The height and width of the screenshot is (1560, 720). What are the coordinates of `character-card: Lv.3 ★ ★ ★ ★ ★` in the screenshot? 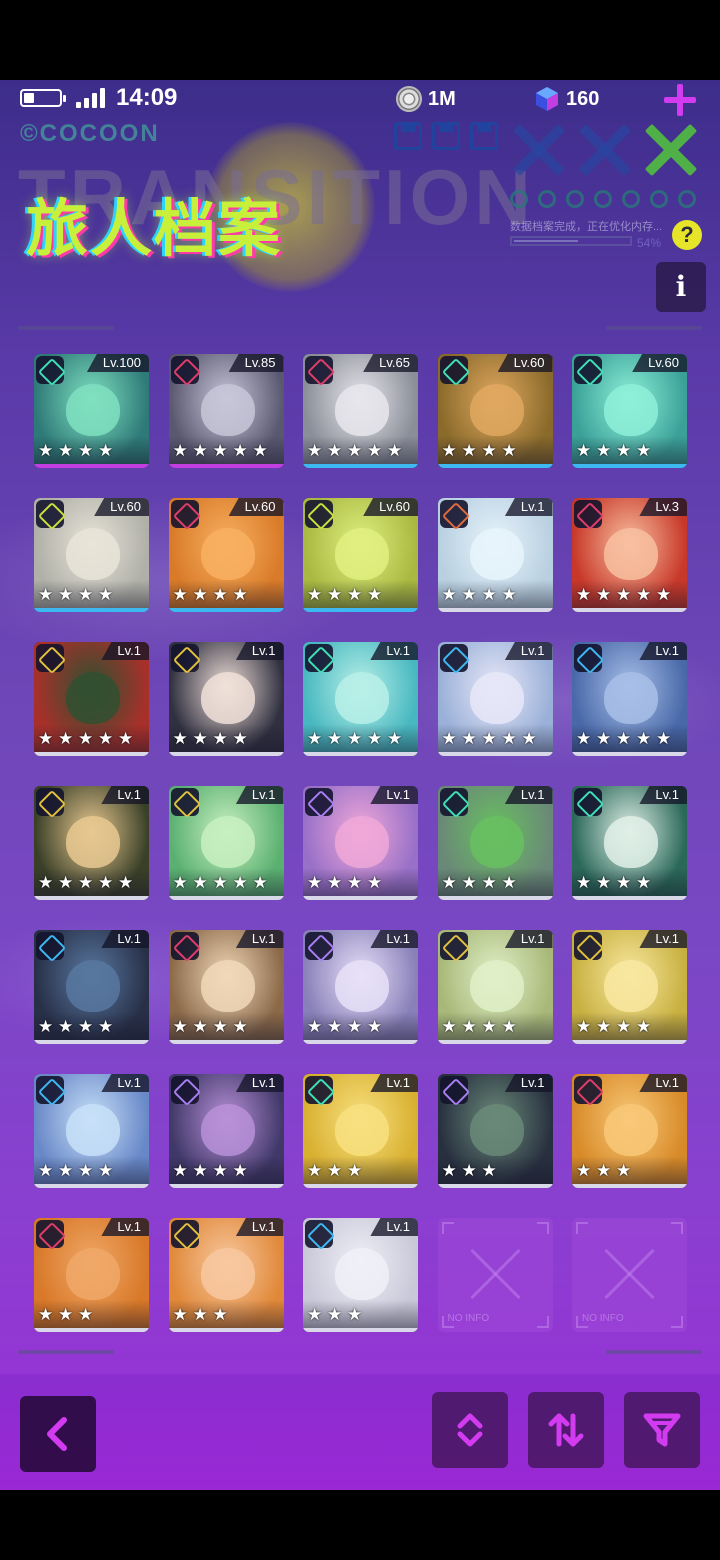 It's located at (629, 555).